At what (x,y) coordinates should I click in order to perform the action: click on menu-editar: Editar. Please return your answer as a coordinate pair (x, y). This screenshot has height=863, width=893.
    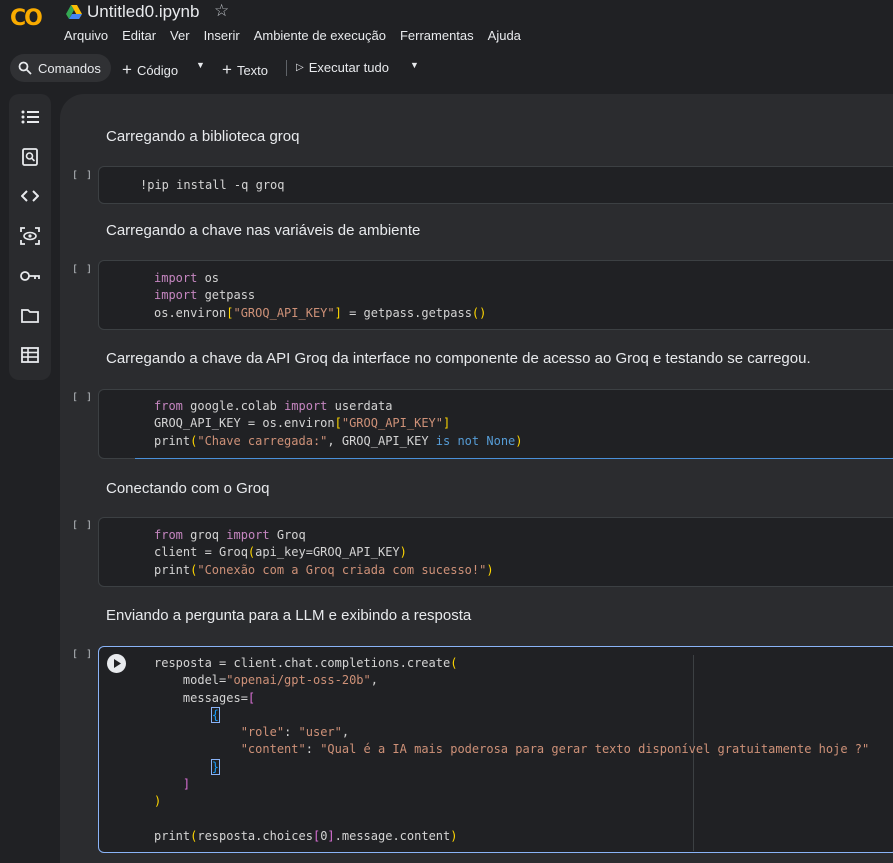
    Looking at the image, I should click on (139, 35).